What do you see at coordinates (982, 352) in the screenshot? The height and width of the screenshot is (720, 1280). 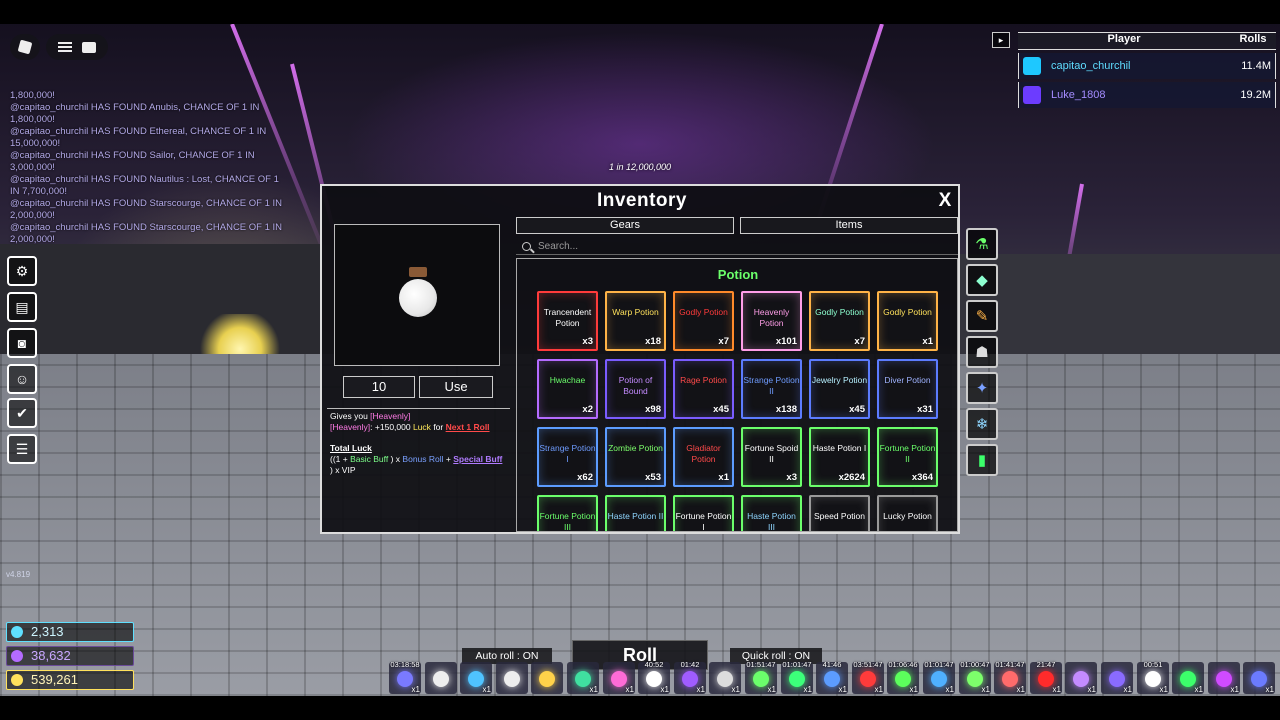 I see `ghost-icon: ☗` at bounding box center [982, 352].